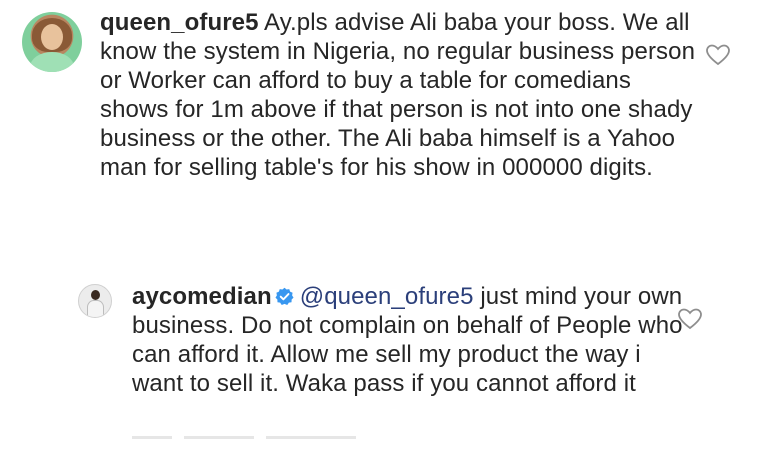 Image resolution: width=768 pixels, height=450 pixels. Describe the element at coordinates (387, 296) in the screenshot. I see `mention-link: @queen_ofure5` at that location.